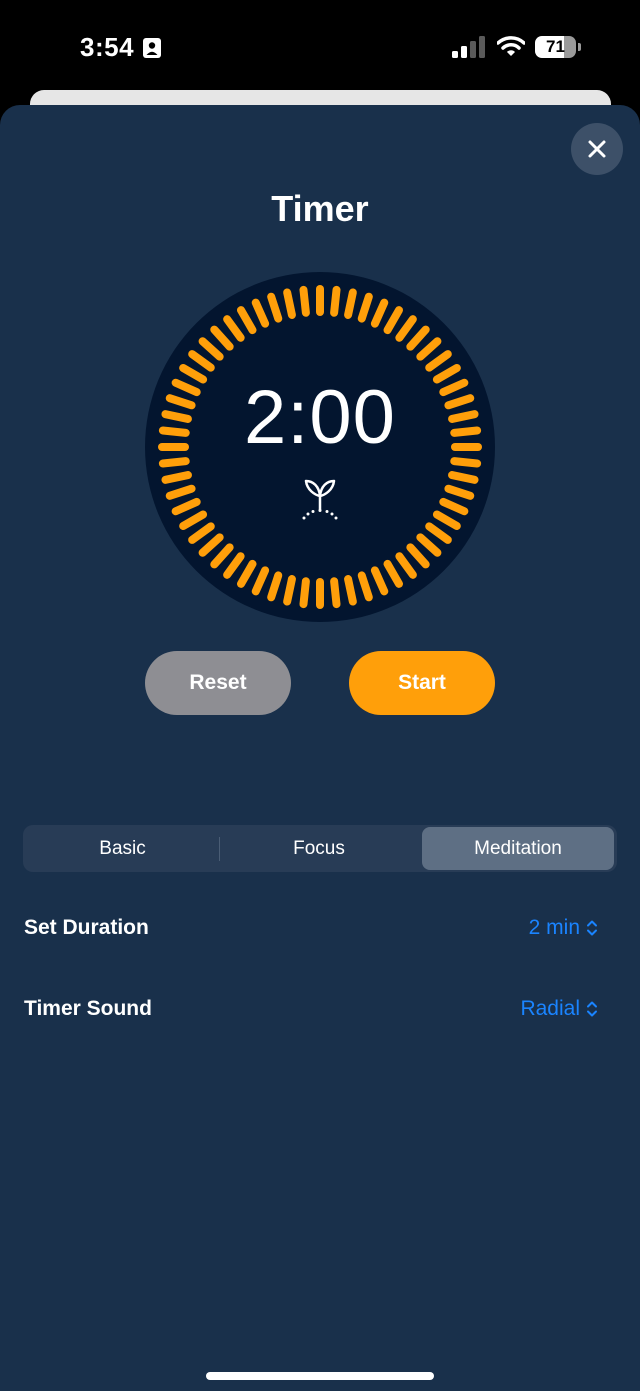  Describe the element at coordinates (468, 47) in the screenshot. I see `signal-icon` at that location.